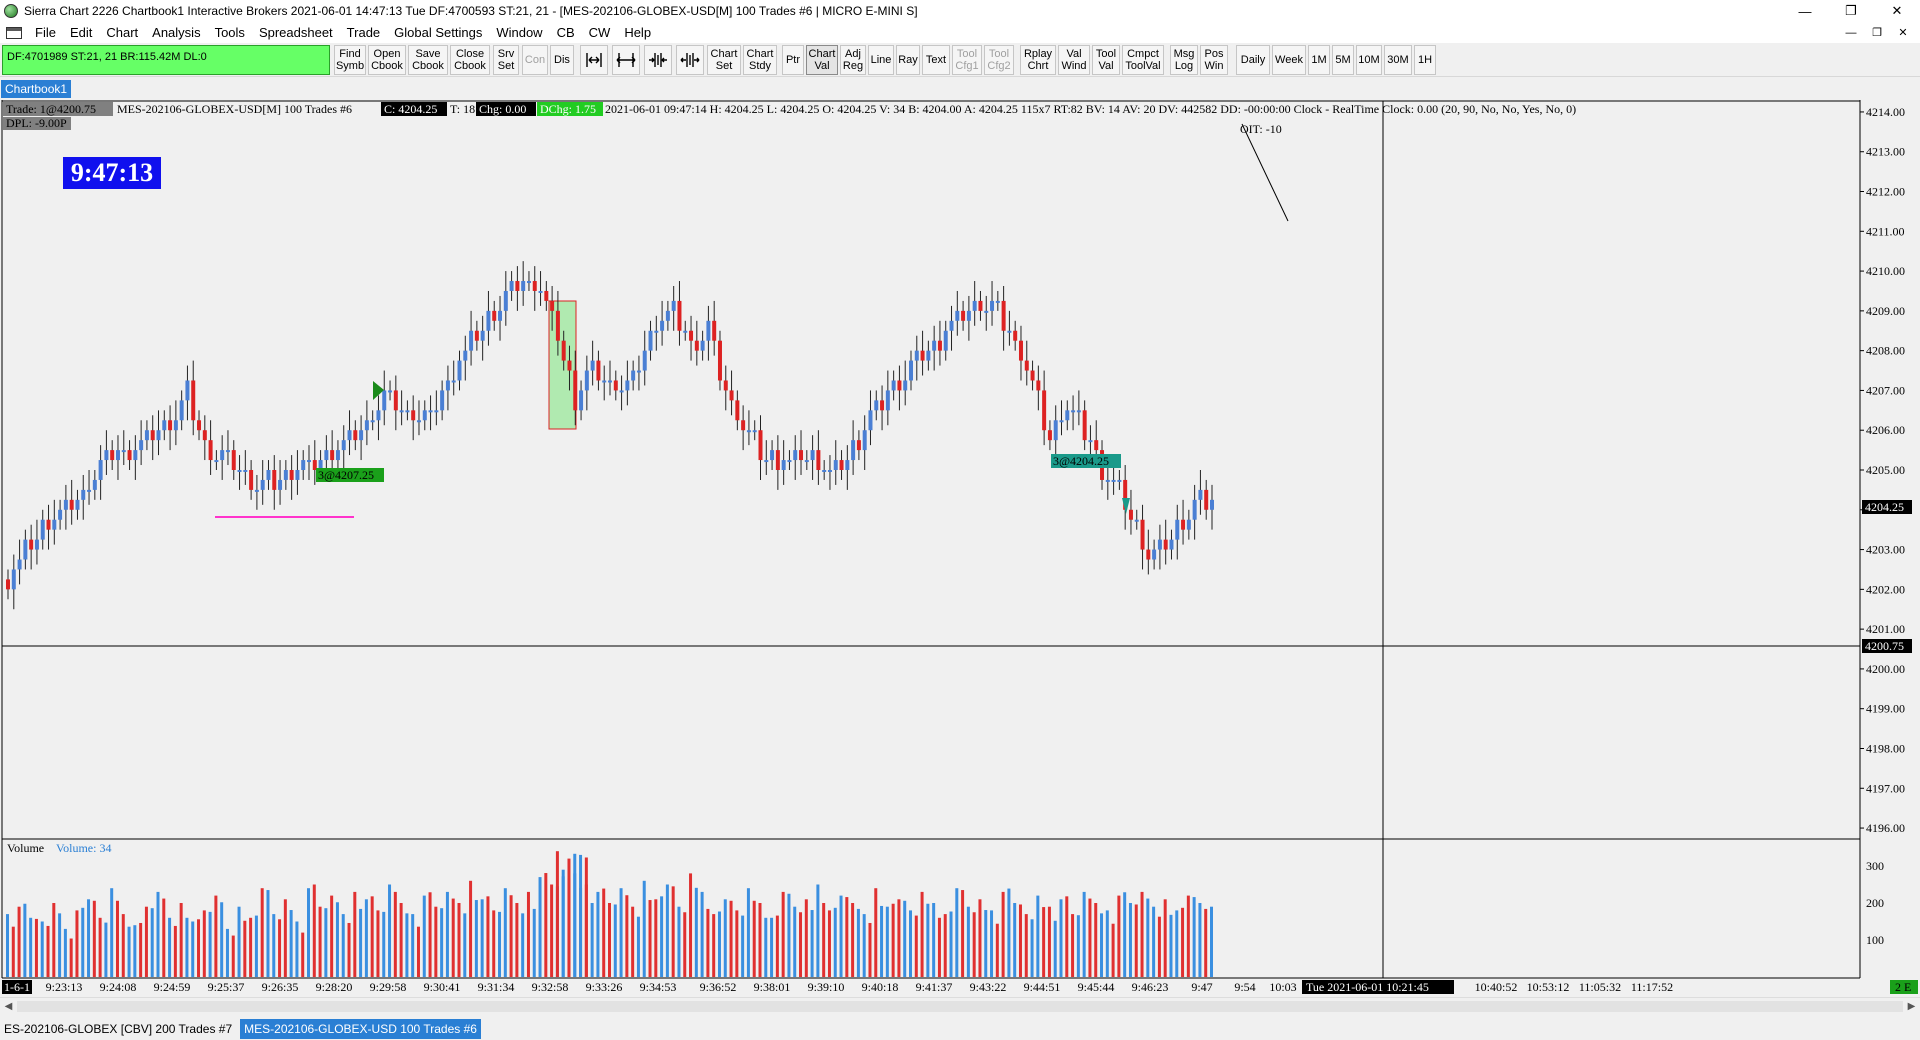  What do you see at coordinates (36, 89) in the screenshot?
I see `chartbook-tab: Chartbook1` at bounding box center [36, 89].